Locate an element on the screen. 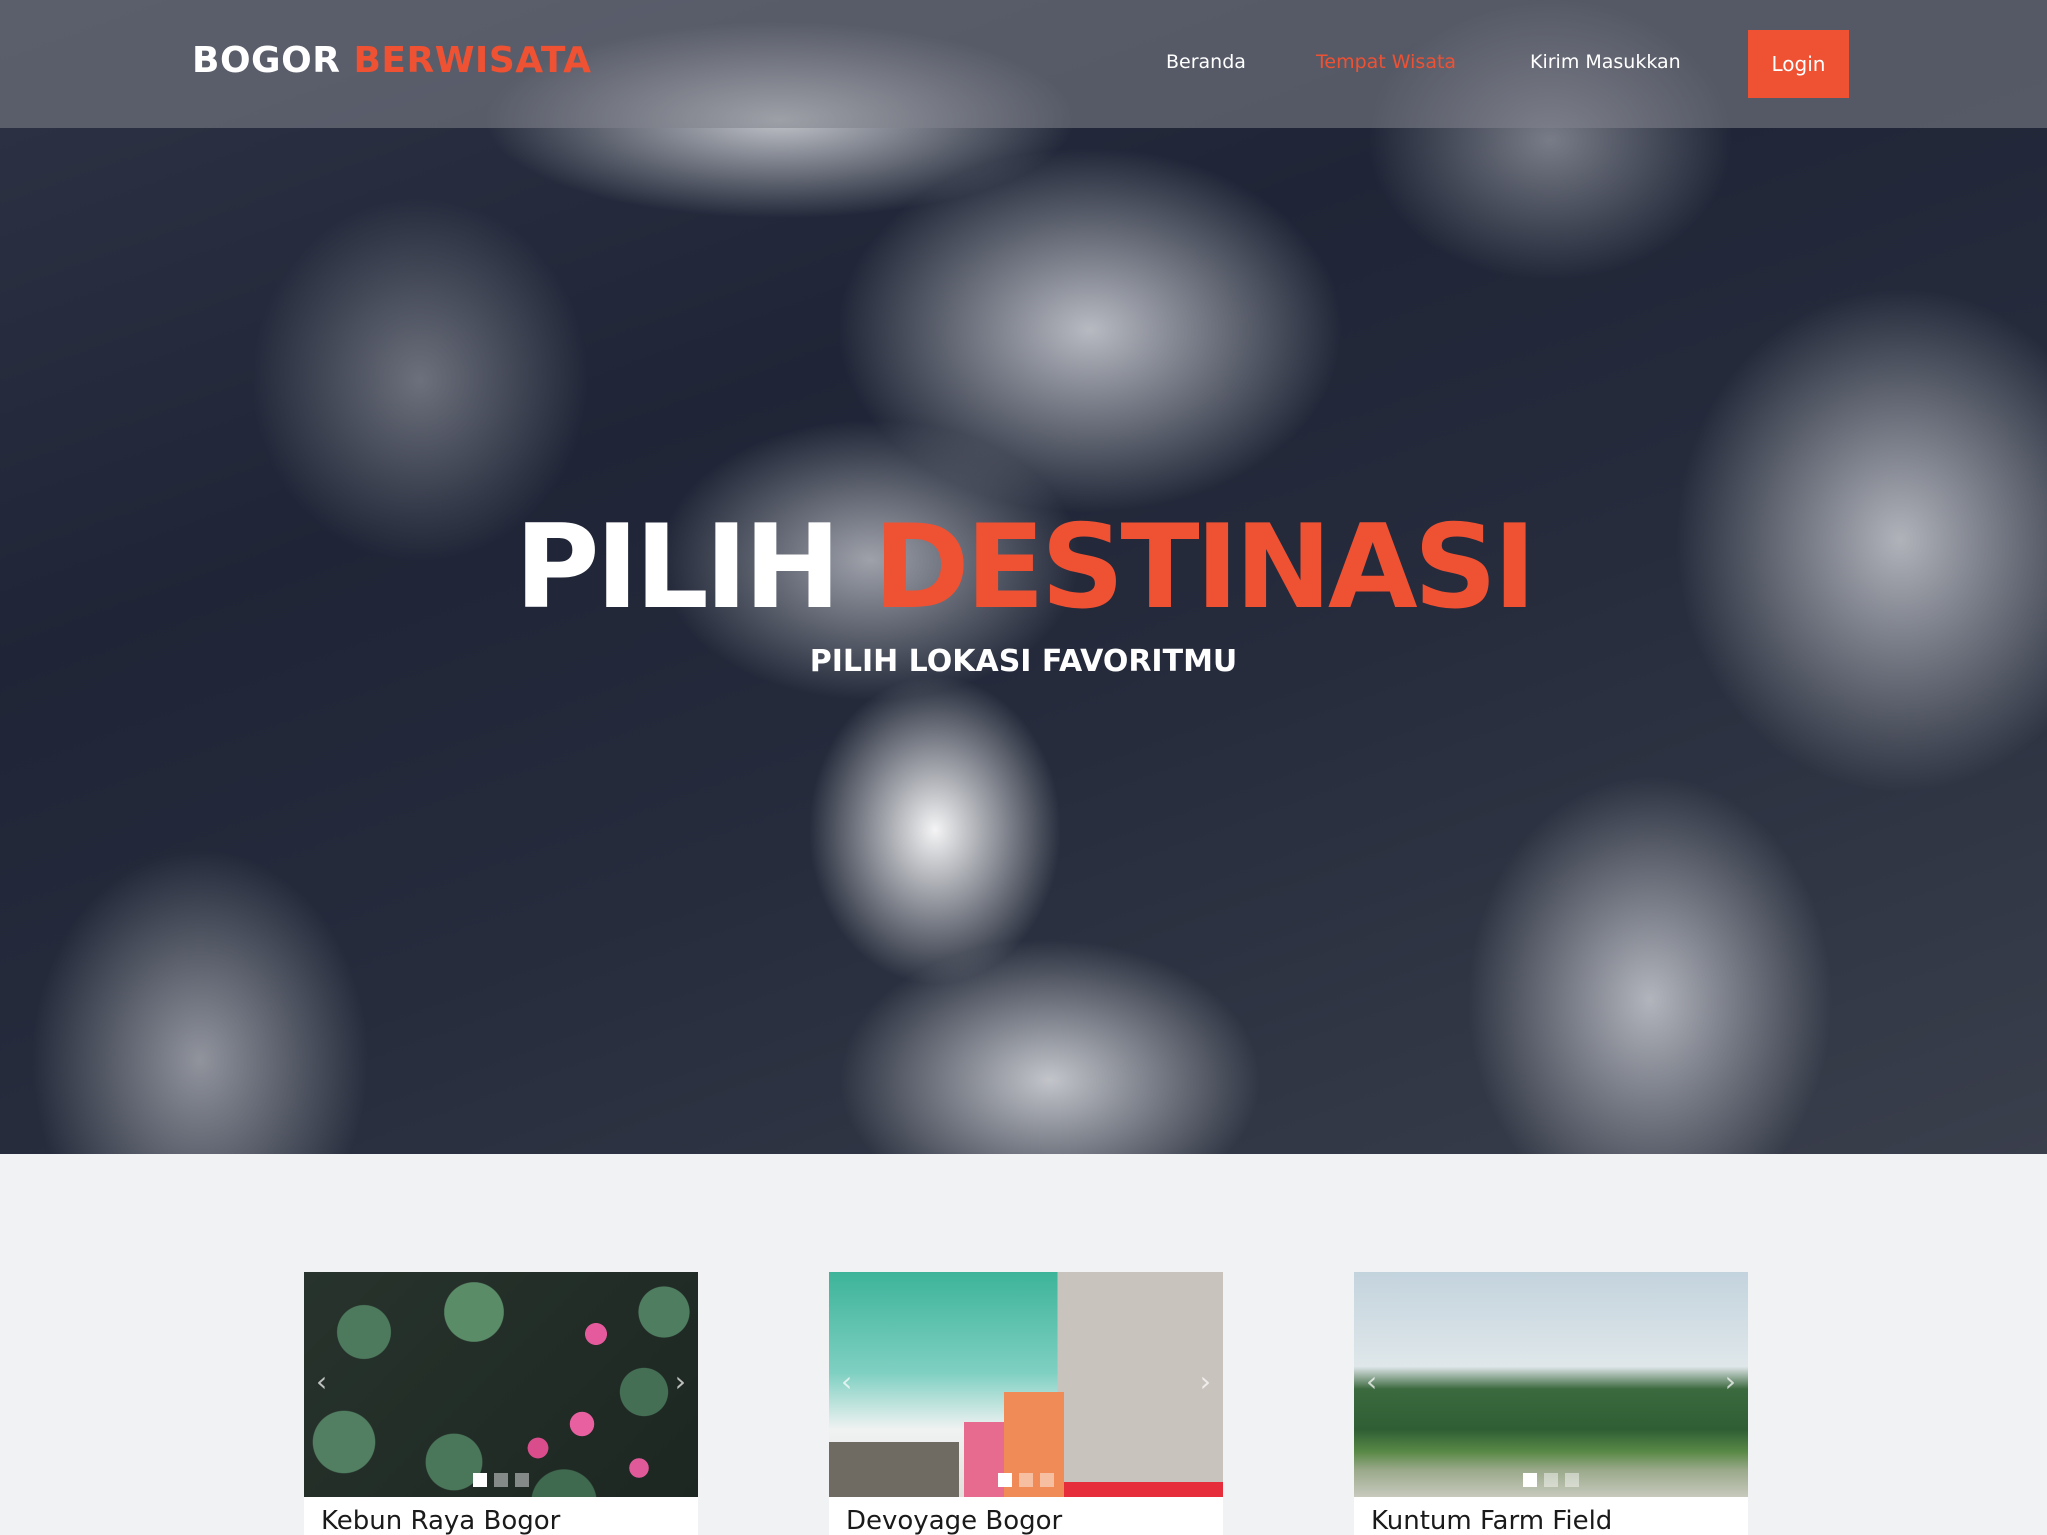  card-title: Kuntum Farm Field is located at coordinates (1491, 1520).